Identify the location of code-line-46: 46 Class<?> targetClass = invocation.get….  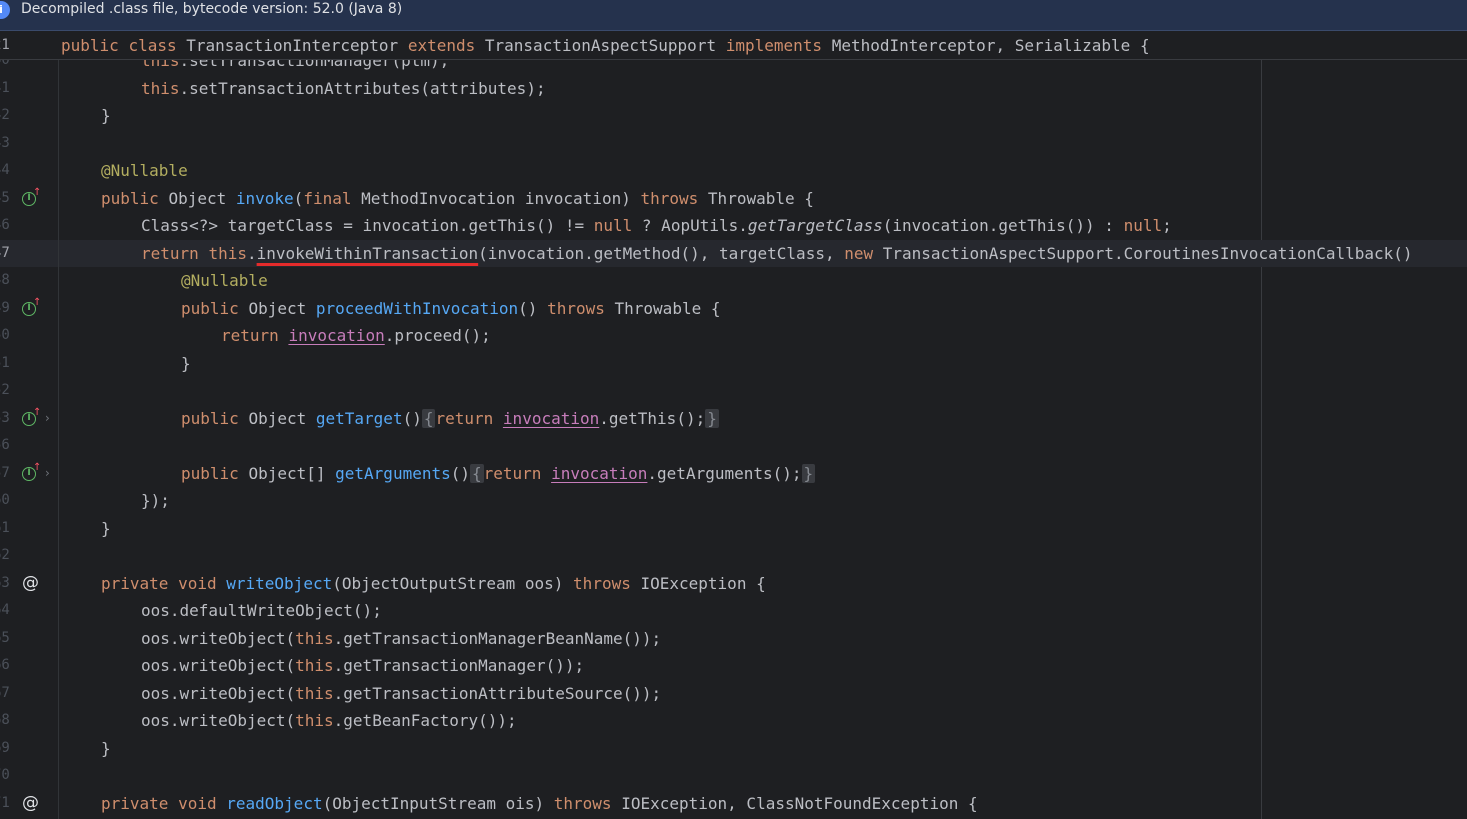
(733, 225).